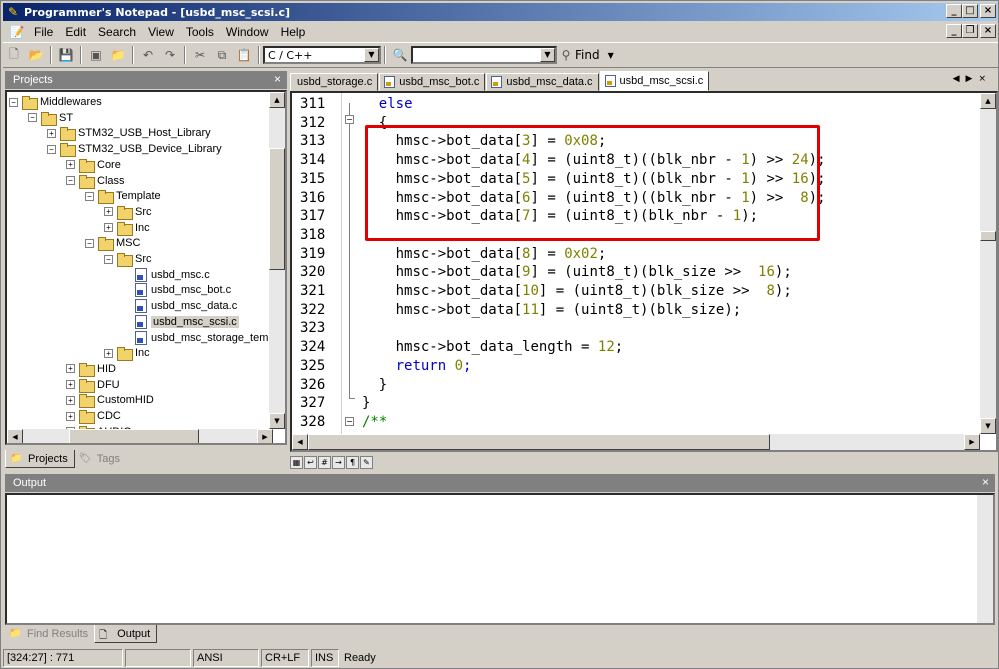 This screenshot has height=669, width=999. What do you see at coordinates (988, 263) in the screenshot?
I see `editor-vertical-scrollbar: ▲ ▼` at bounding box center [988, 263].